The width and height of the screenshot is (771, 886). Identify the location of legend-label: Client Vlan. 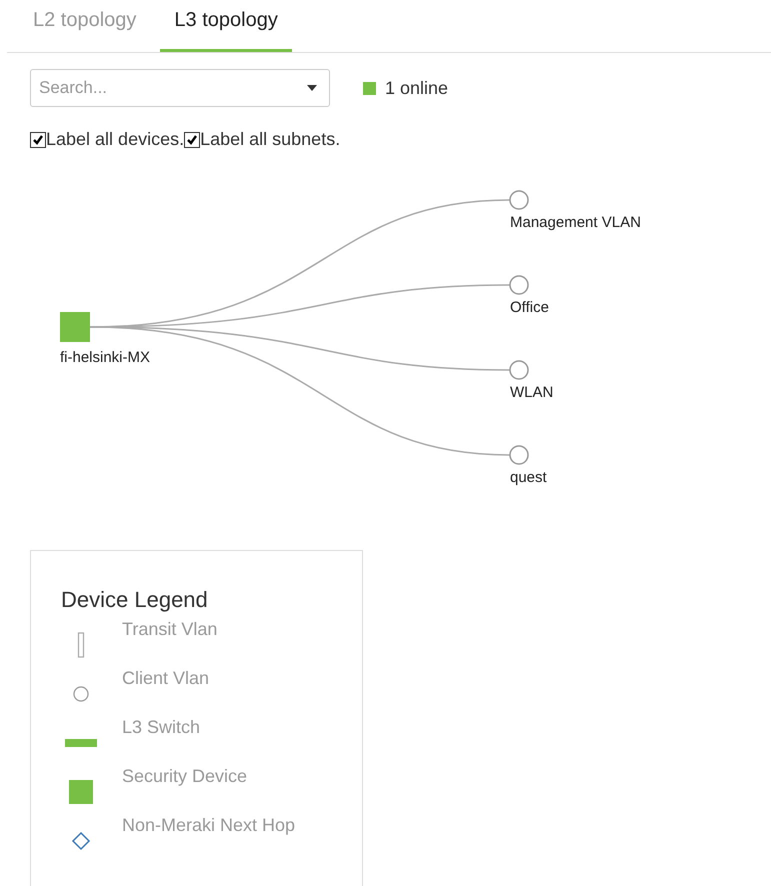
(166, 678).